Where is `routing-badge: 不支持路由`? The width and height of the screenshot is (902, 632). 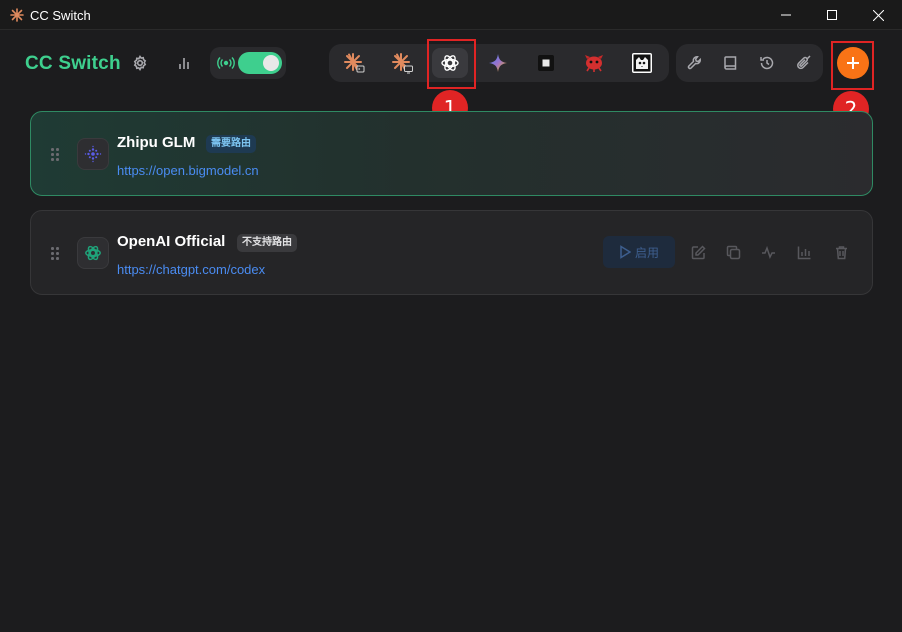
routing-badge: 不支持路由 is located at coordinates (267, 243).